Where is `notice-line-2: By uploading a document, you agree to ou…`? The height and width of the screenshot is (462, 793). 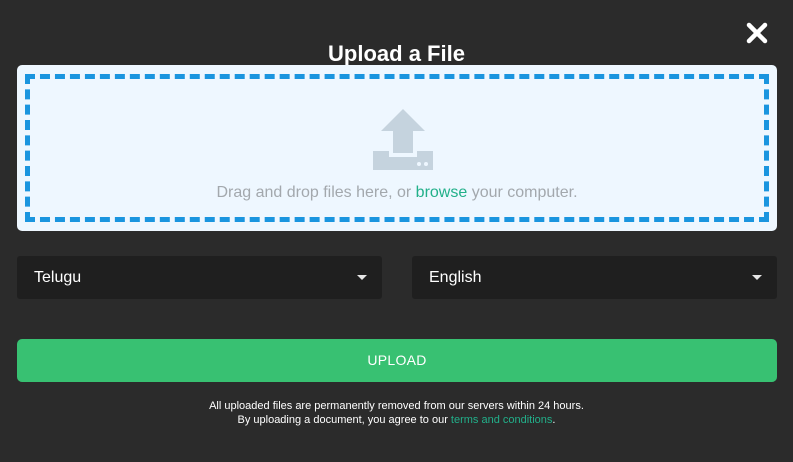
notice-line-2: By uploading a document, you agree to ou… is located at coordinates (396, 420).